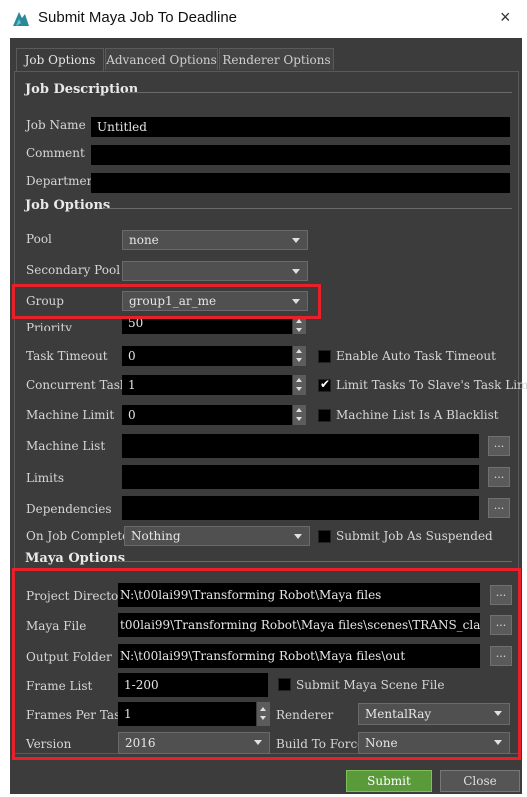 The image size is (527, 797). What do you see at coordinates (431, 385) in the screenshot?
I see `limit-slave-label: Limit Tasks To Slave's Task Limit` at bounding box center [431, 385].